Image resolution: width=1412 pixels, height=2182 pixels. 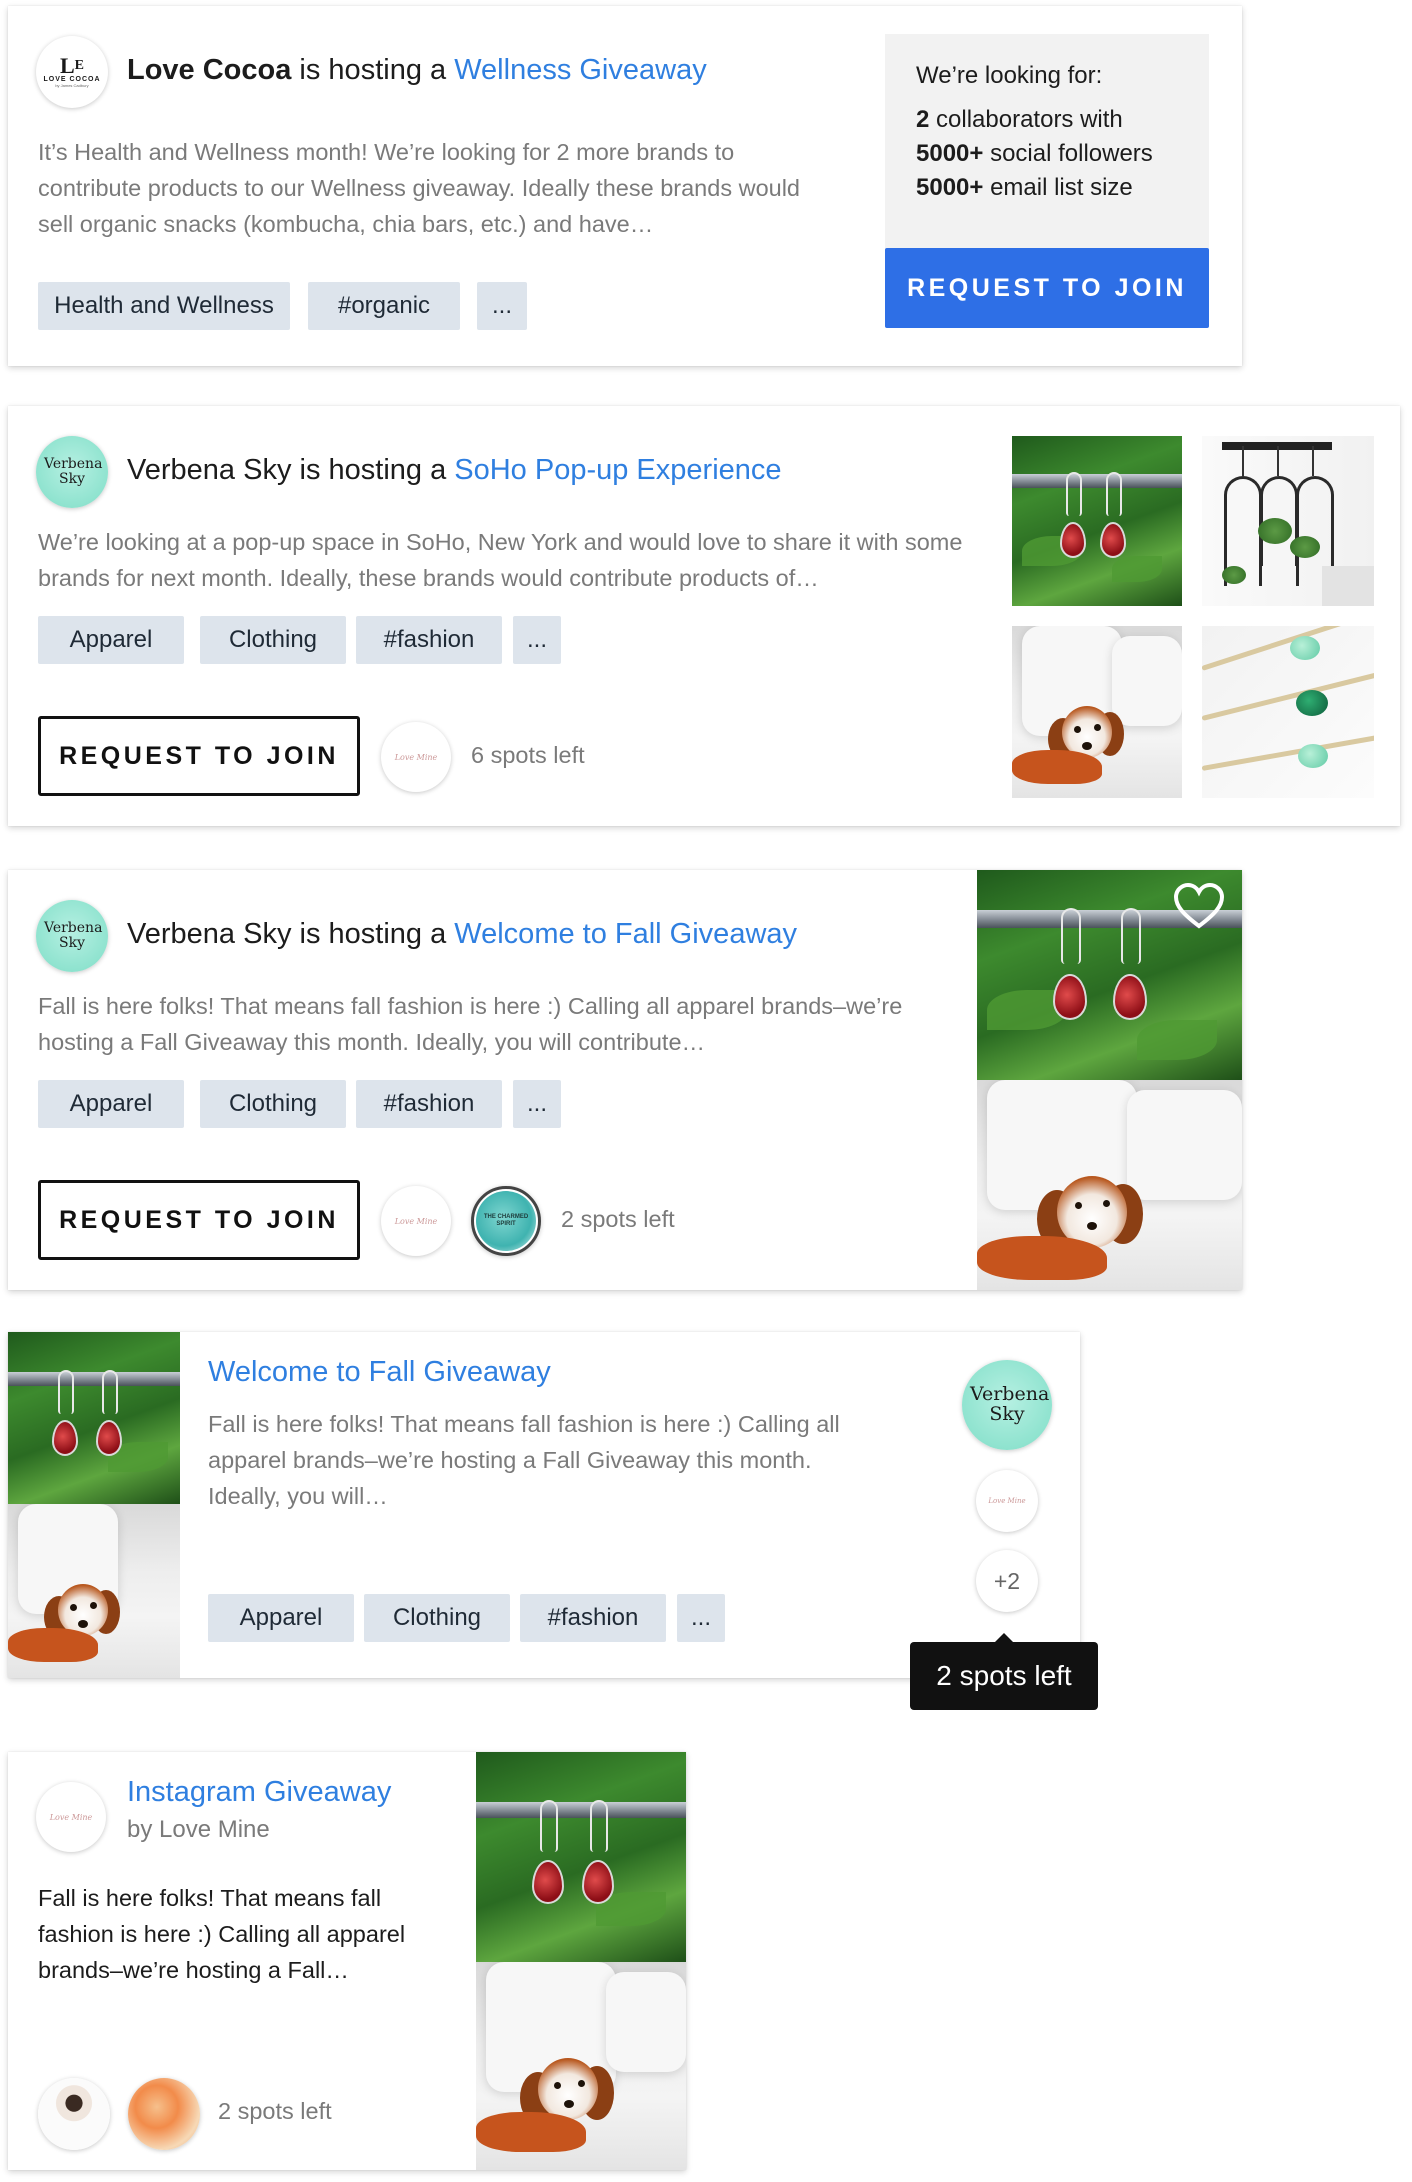 What do you see at coordinates (373, 70) in the screenshot?
I see `hosting-text: is hosting a` at bounding box center [373, 70].